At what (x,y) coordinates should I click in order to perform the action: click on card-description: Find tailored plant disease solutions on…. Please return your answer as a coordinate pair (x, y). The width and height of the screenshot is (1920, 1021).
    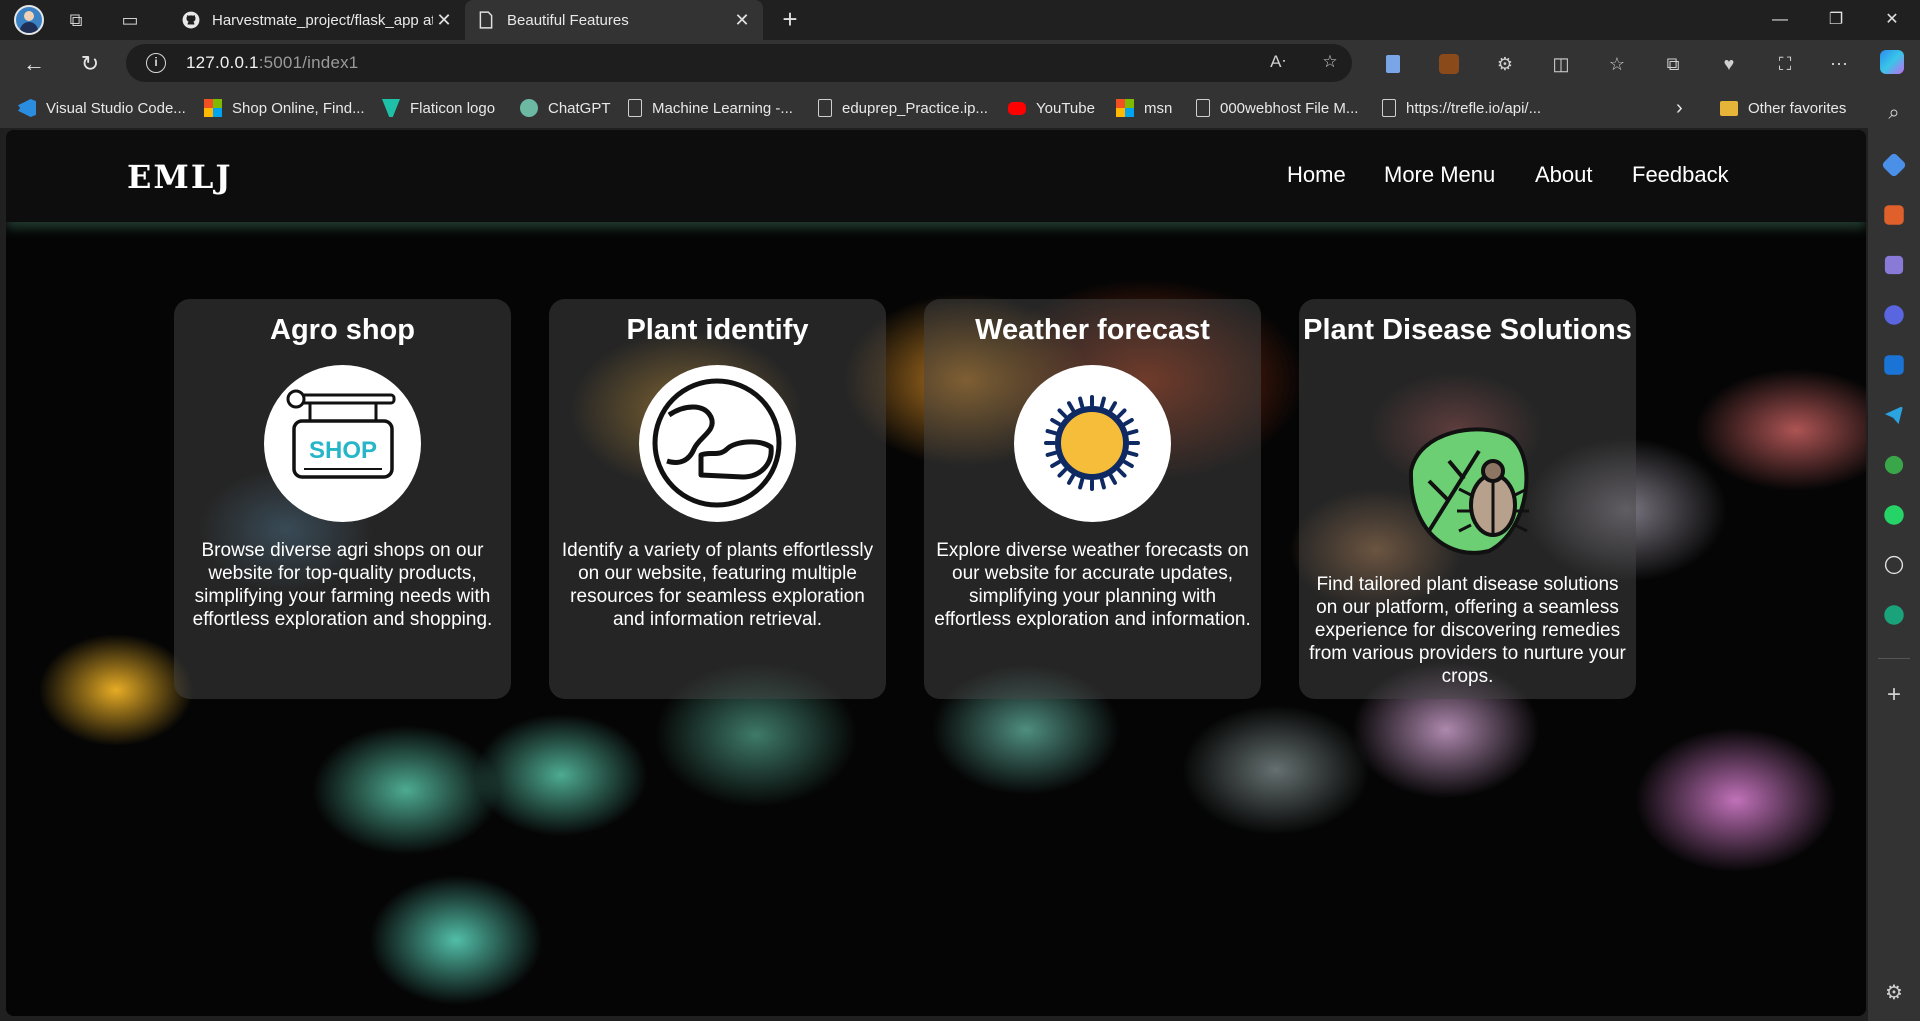
    Looking at the image, I should click on (1467, 630).